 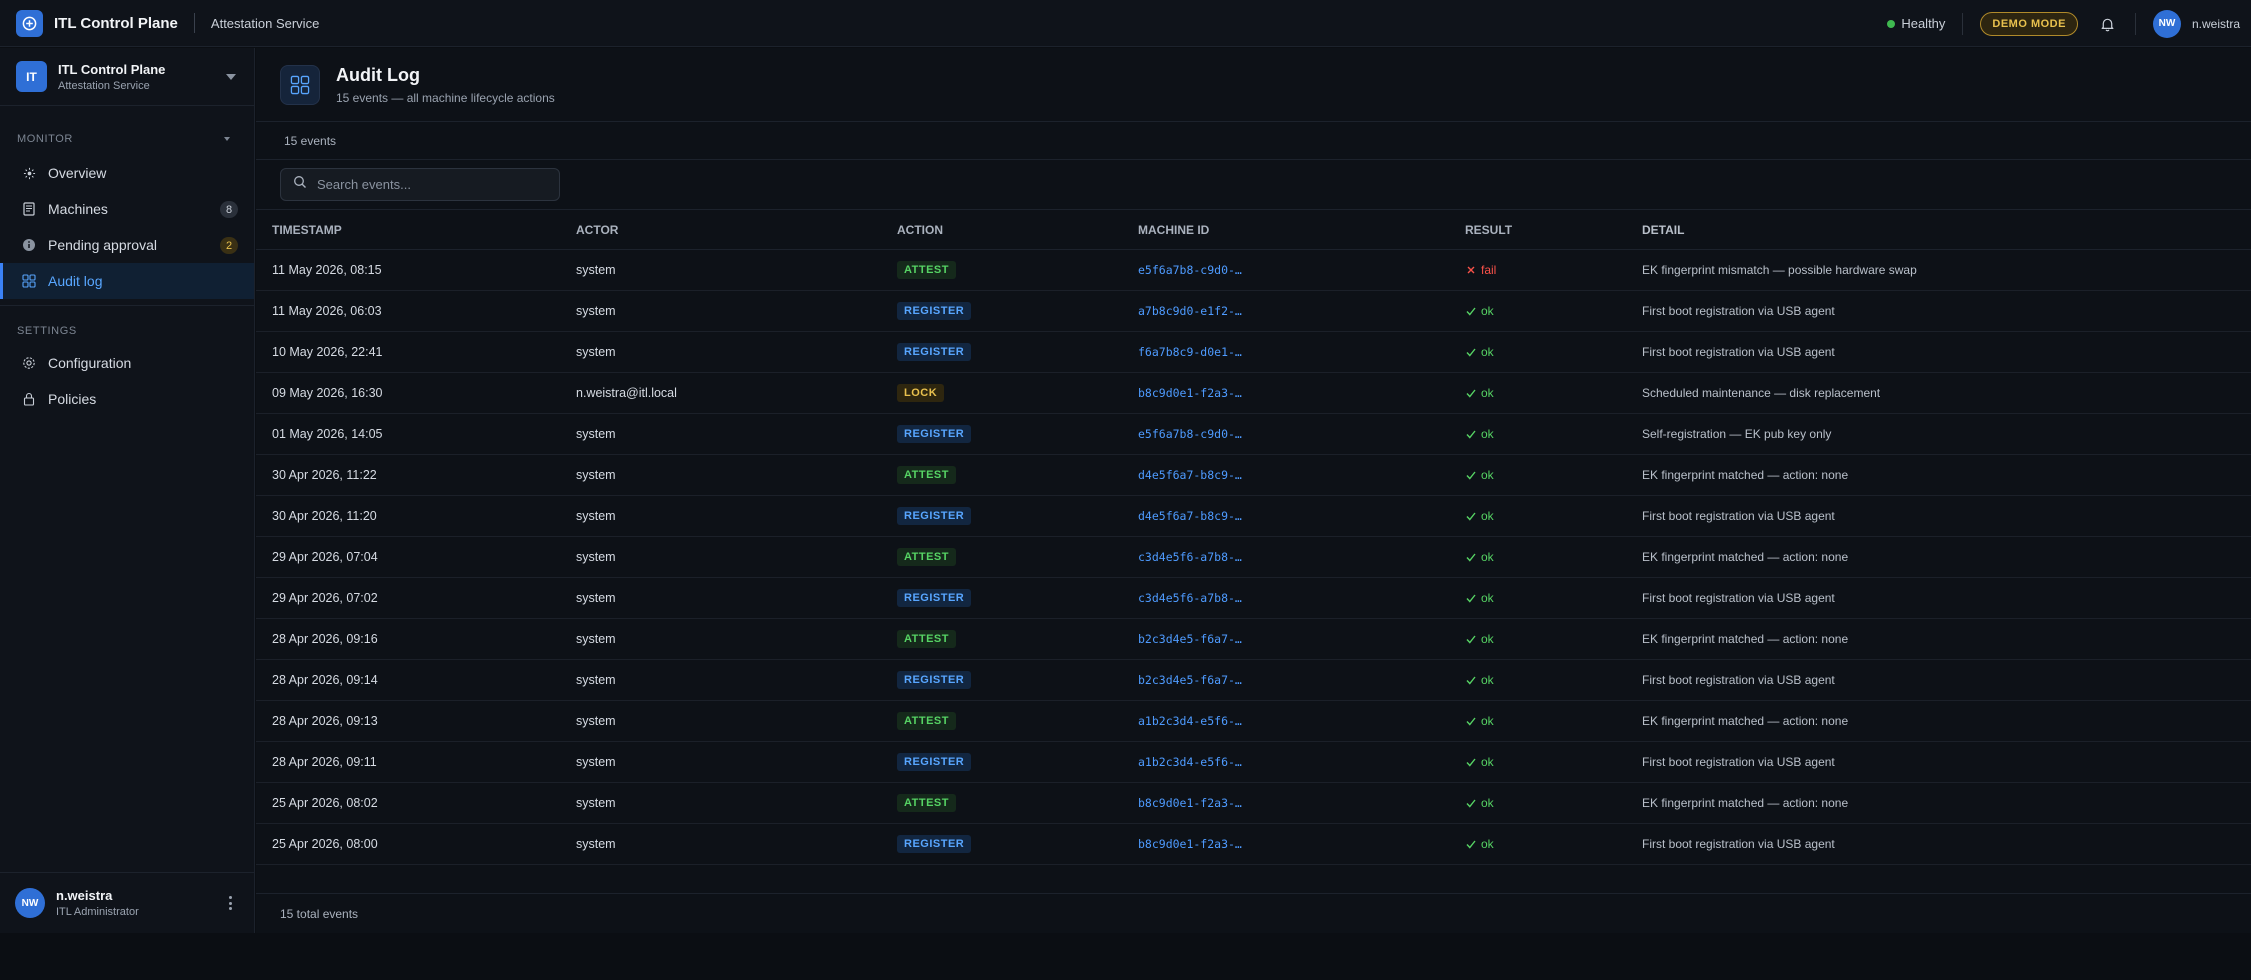 I want to click on sidebar-item-machines: Machines 8, so click(x=127, y=209).